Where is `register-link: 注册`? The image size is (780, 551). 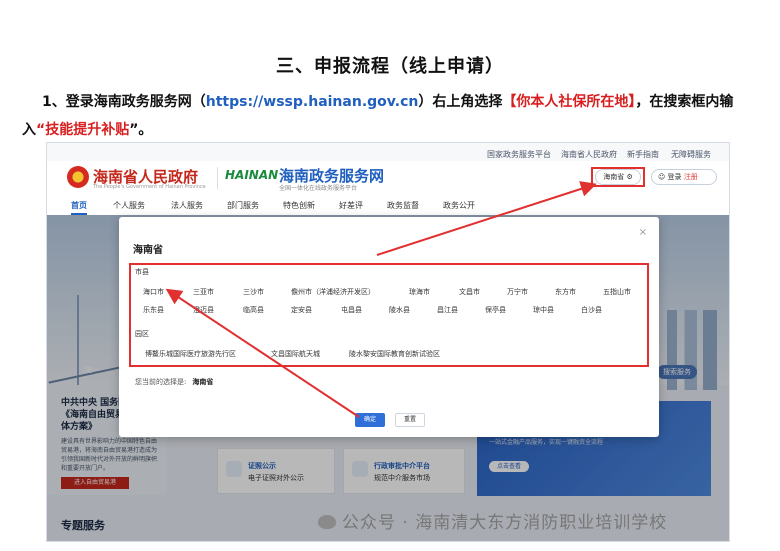 register-link: 注册 is located at coordinates (691, 177).